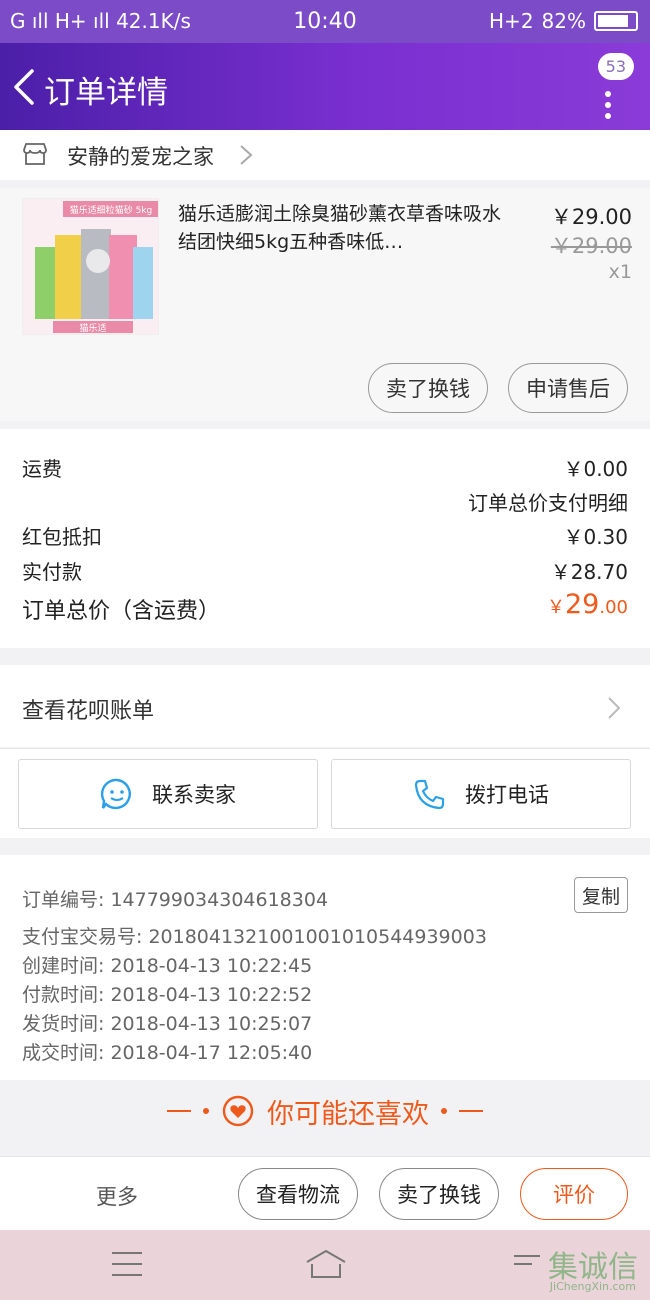  Describe the element at coordinates (117, 1196) in the screenshot. I see `more-button: 更多` at that location.